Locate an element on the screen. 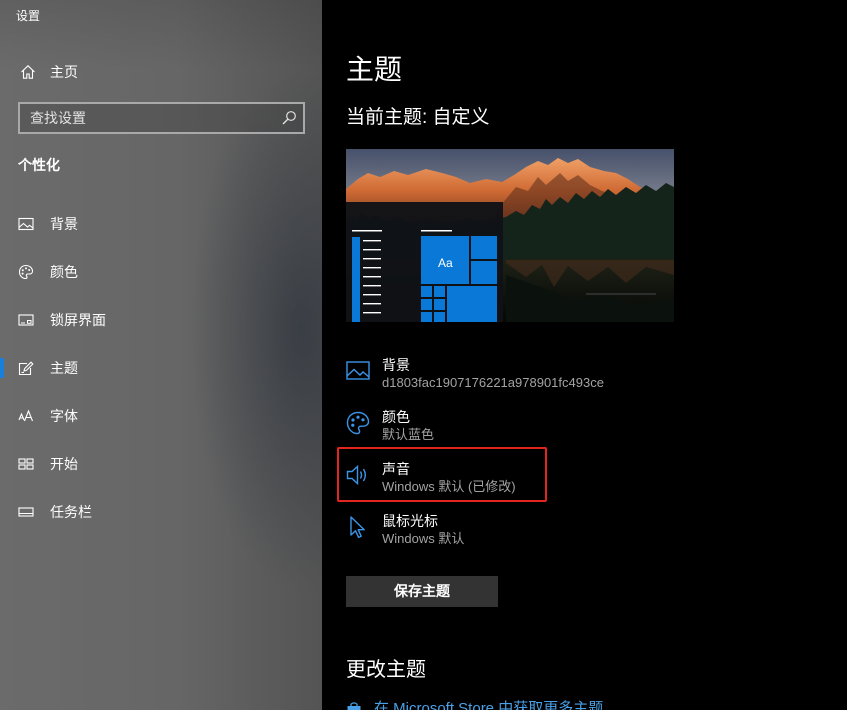 The image size is (847, 710). start-icon is located at coordinates (26, 464).